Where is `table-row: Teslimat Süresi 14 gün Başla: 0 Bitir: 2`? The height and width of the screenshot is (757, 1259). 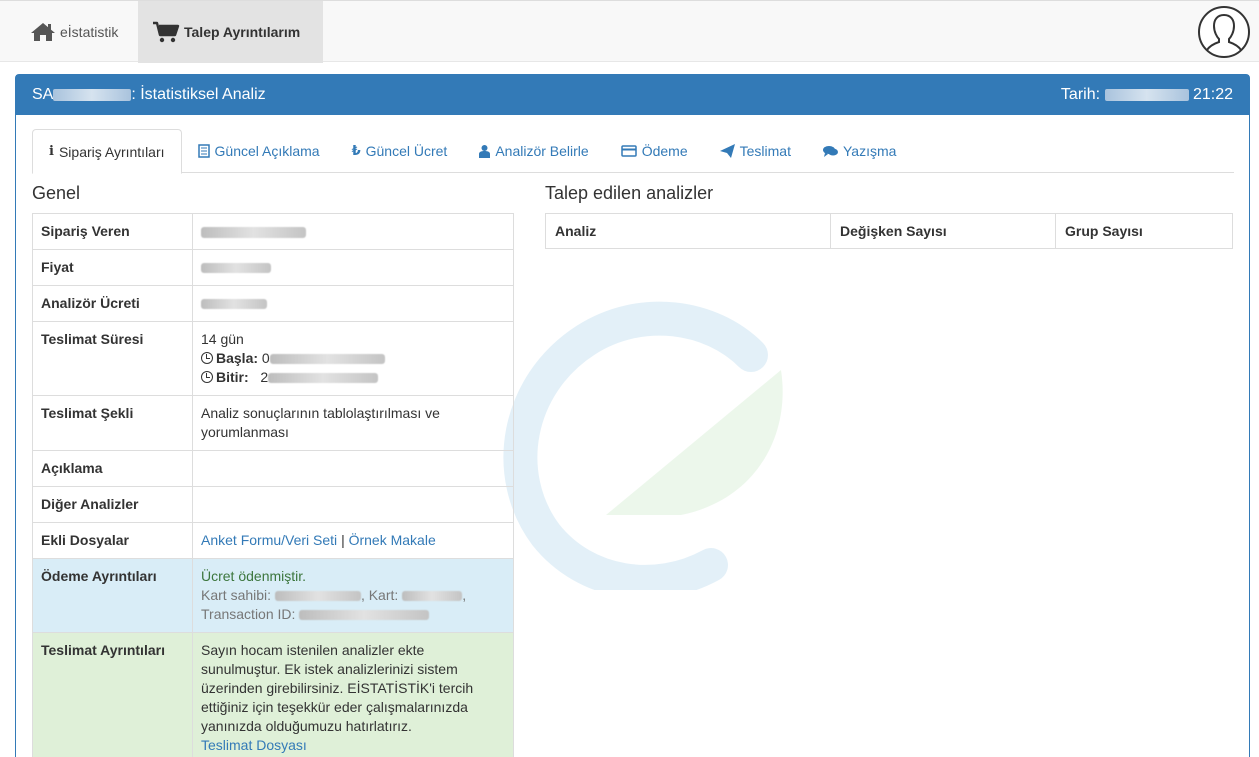
table-row: Teslimat Süresi 14 gün Başla: 0 Bitir: 2 is located at coordinates (273, 358).